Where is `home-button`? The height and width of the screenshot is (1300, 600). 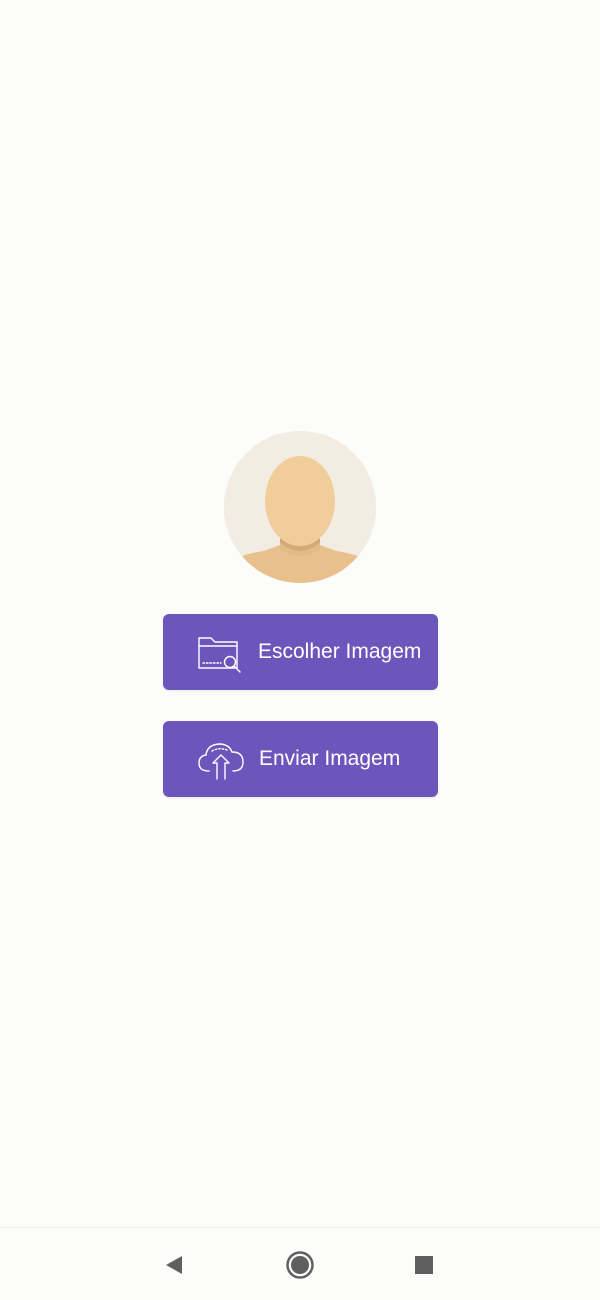
home-button is located at coordinates (300, 1265).